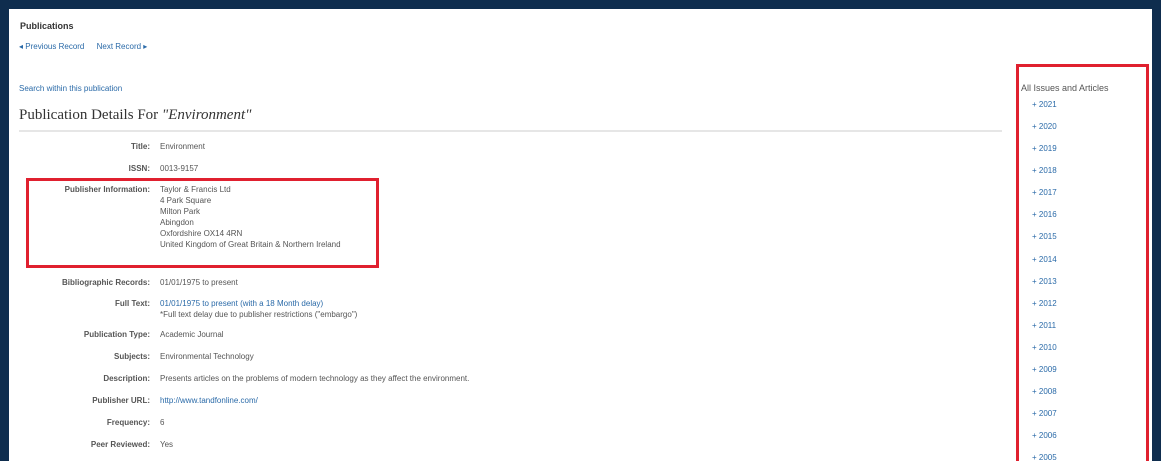  I want to click on peer-reviewed-value: Yes, so click(167, 444).